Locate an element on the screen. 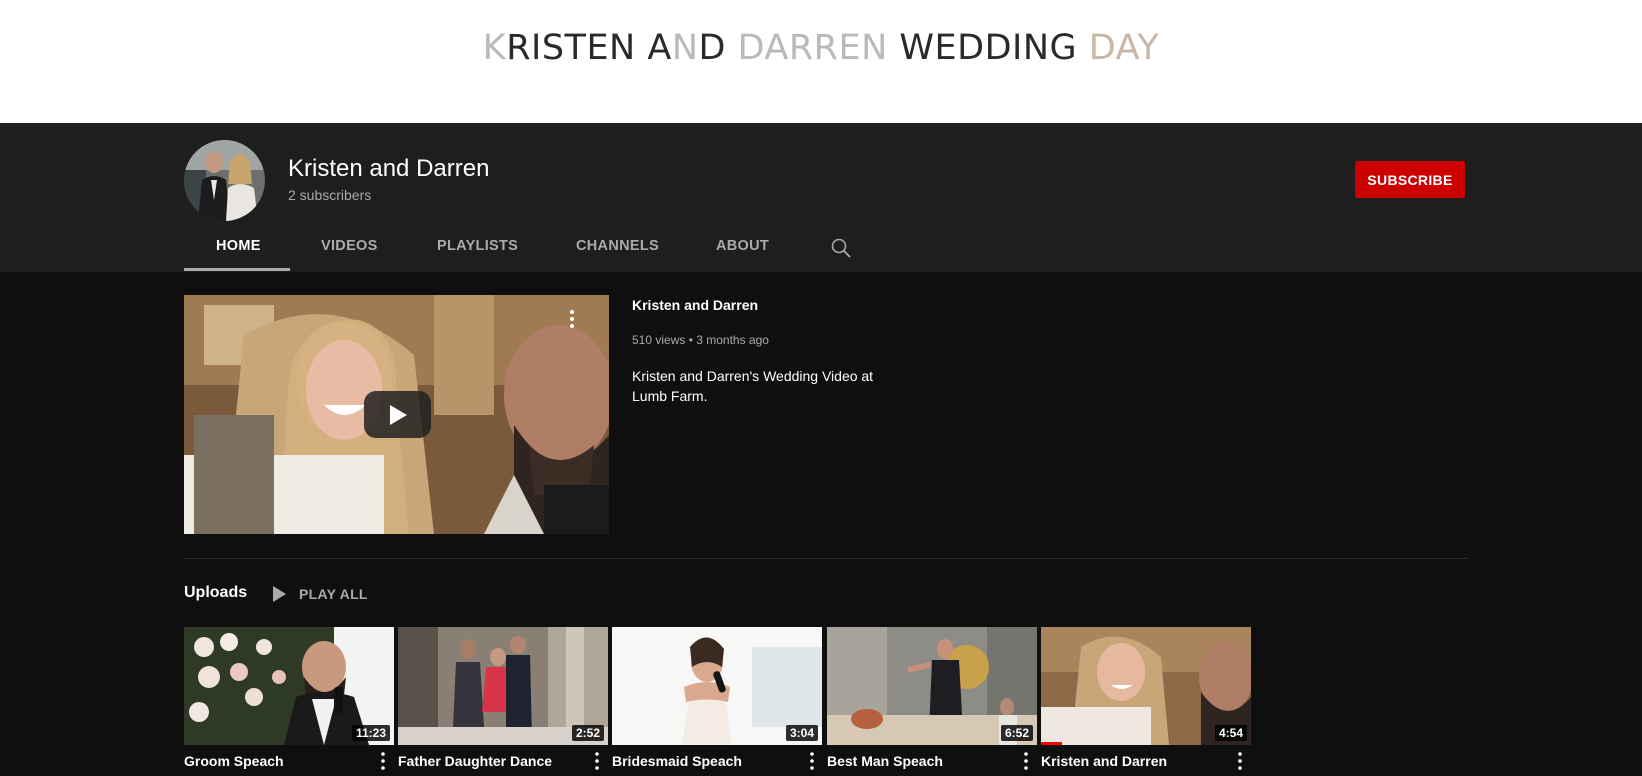  video-duration: 6:52 is located at coordinates (1016, 733).